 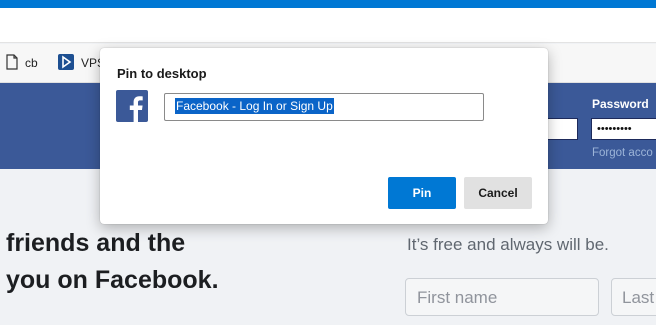 What do you see at coordinates (254, 106) in the screenshot?
I see `selected-text: Facebook - Log In or Sign Up` at bounding box center [254, 106].